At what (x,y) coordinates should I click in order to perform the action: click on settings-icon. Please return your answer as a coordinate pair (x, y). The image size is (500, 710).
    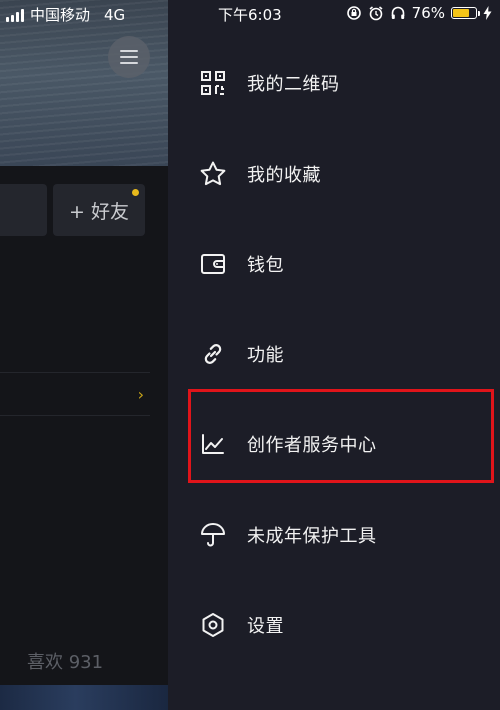
    Looking at the image, I should click on (213, 625).